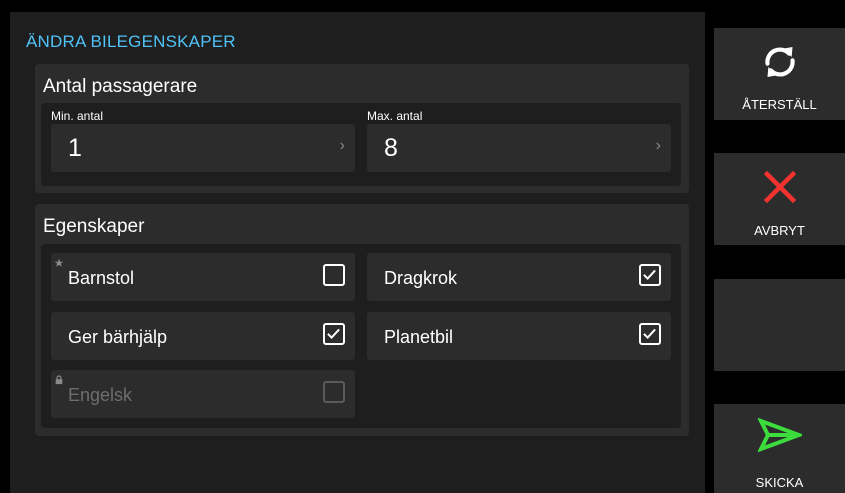 The image size is (845, 493). What do you see at coordinates (779, 230) in the screenshot?
I see `cancel-label: AVBRYT` at bounding box center [779, 230].